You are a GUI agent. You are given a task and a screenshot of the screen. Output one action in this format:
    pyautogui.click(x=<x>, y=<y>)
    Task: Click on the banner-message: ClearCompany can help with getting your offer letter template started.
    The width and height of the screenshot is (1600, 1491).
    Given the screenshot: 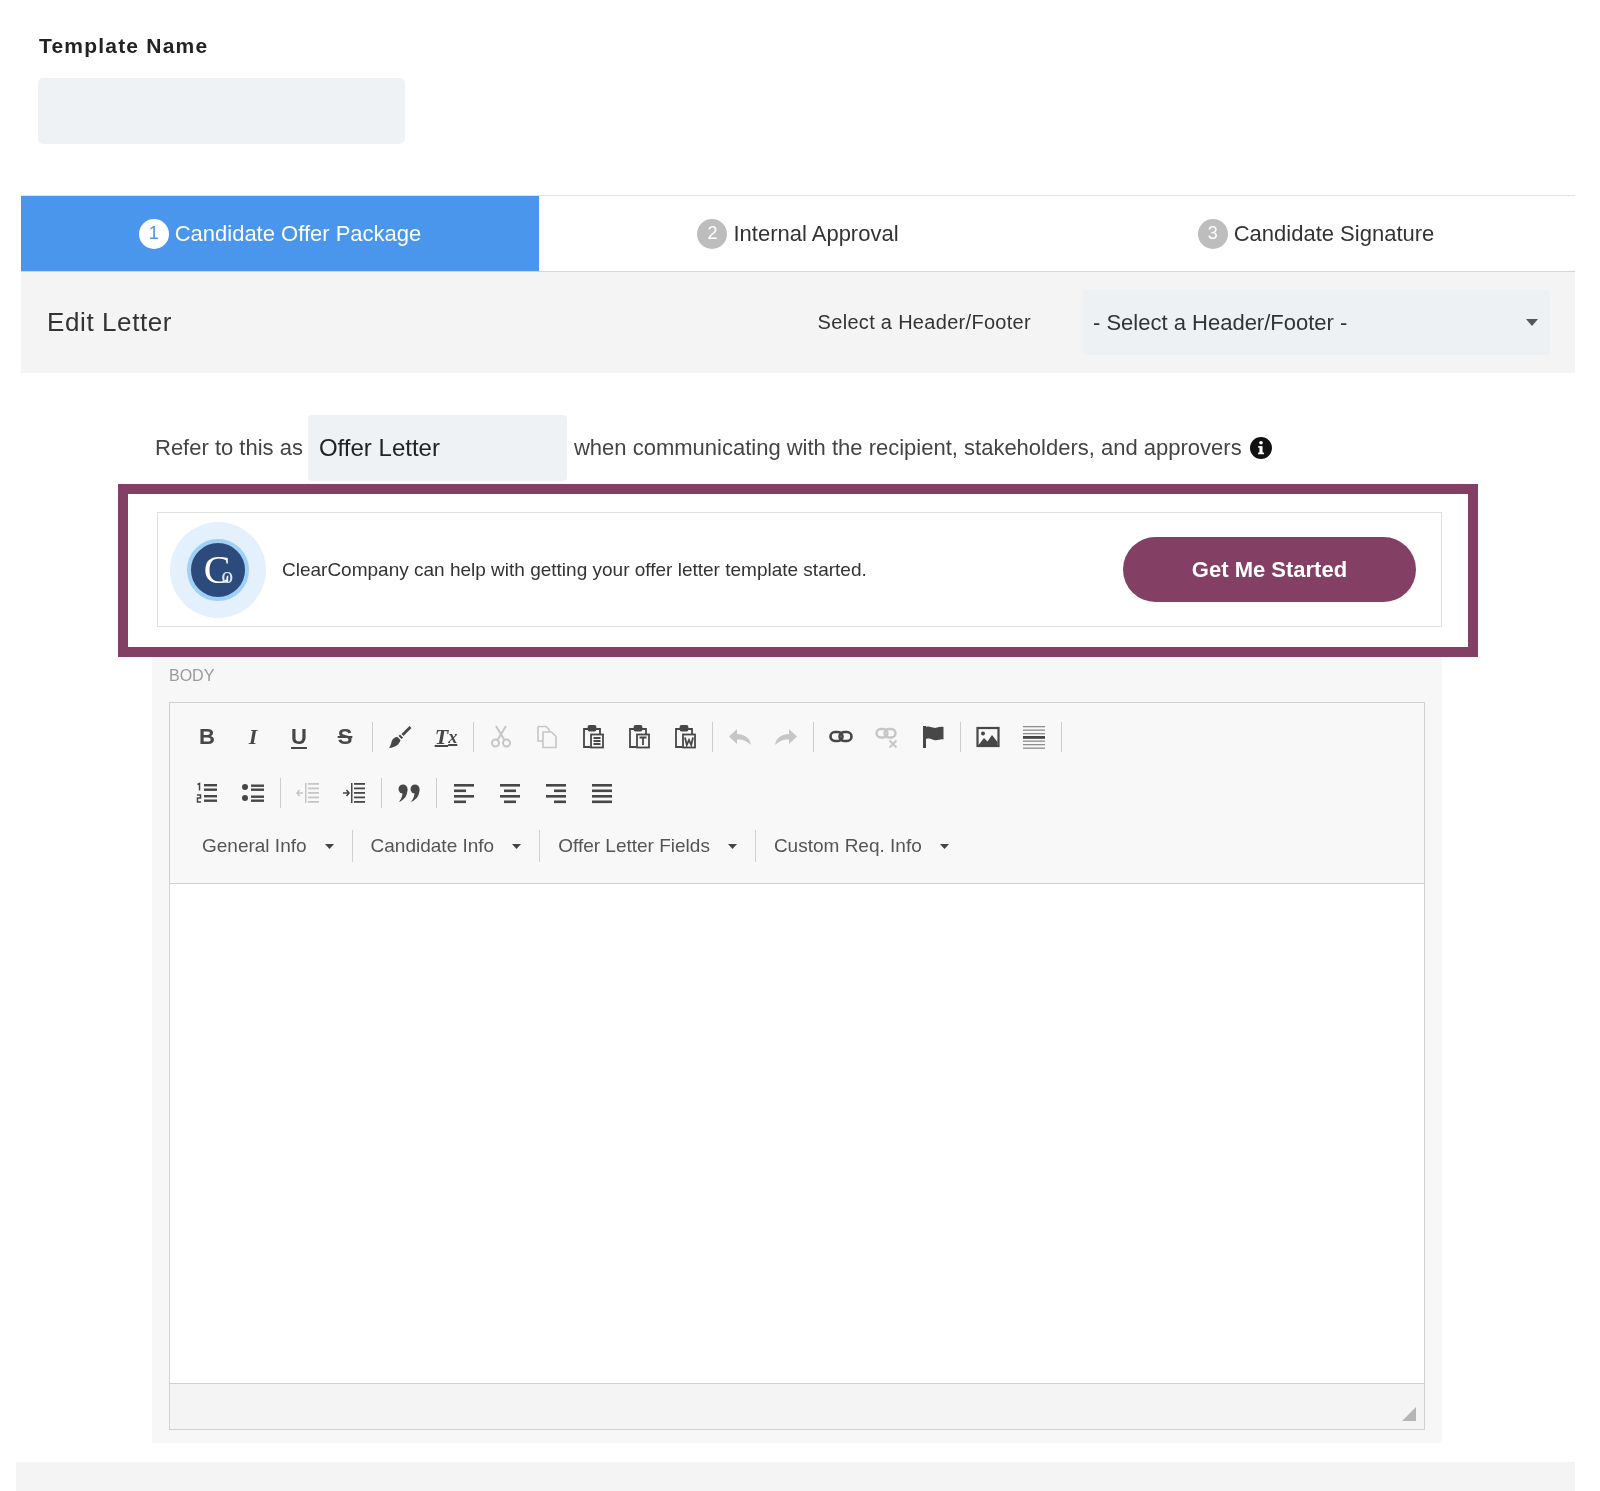 What is the action you would take?
    pyautogui.click(x=574, y=569)
    